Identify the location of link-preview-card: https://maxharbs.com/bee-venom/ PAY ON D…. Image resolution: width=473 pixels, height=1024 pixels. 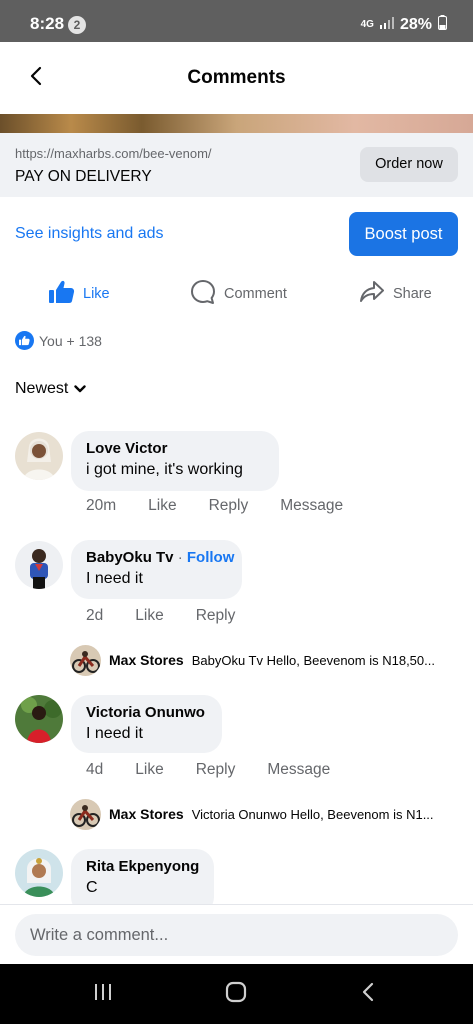
(236, 165).